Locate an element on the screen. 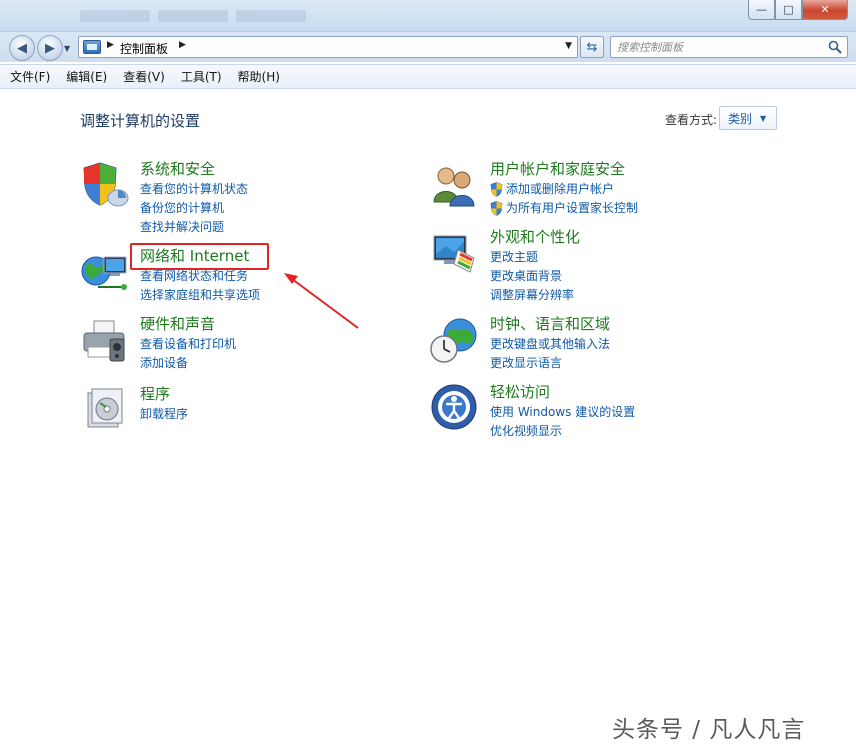  address-dropdown-icon: ▼ is located at coordinates (568, 46).